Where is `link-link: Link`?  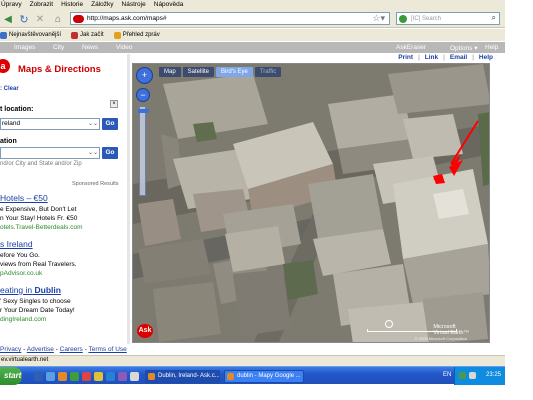
link-link: Link is located at coordinates (431, 58).